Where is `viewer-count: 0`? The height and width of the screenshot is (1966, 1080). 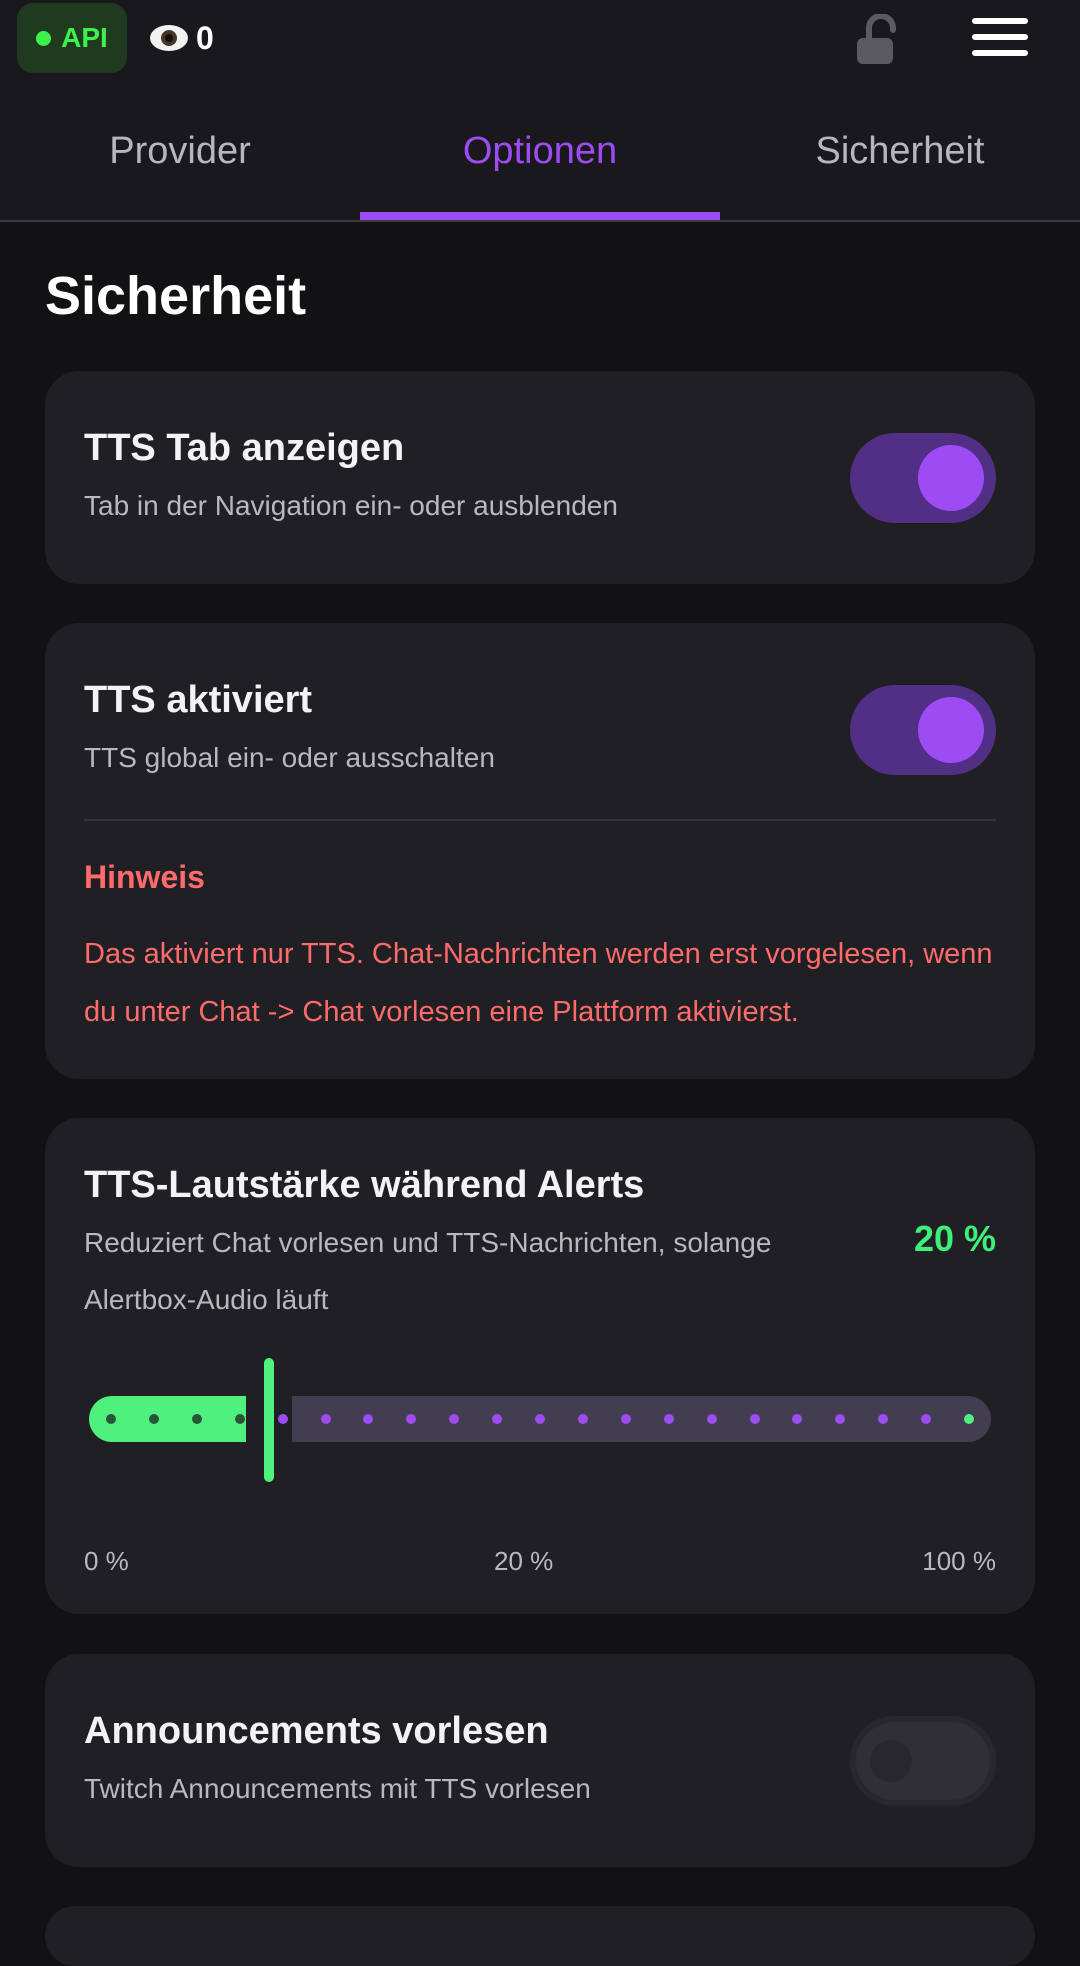
viewer-count: 0 is located at coordinates (205, 37).